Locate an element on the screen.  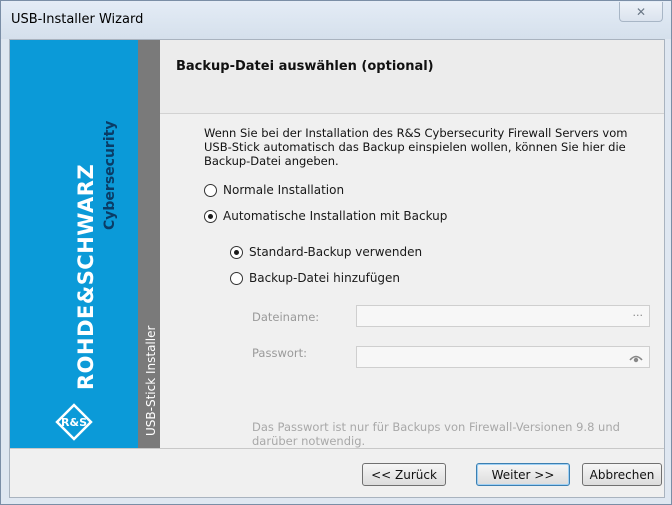
radio-normal-installation: Normale Installation is located at coordinates (274, 190).